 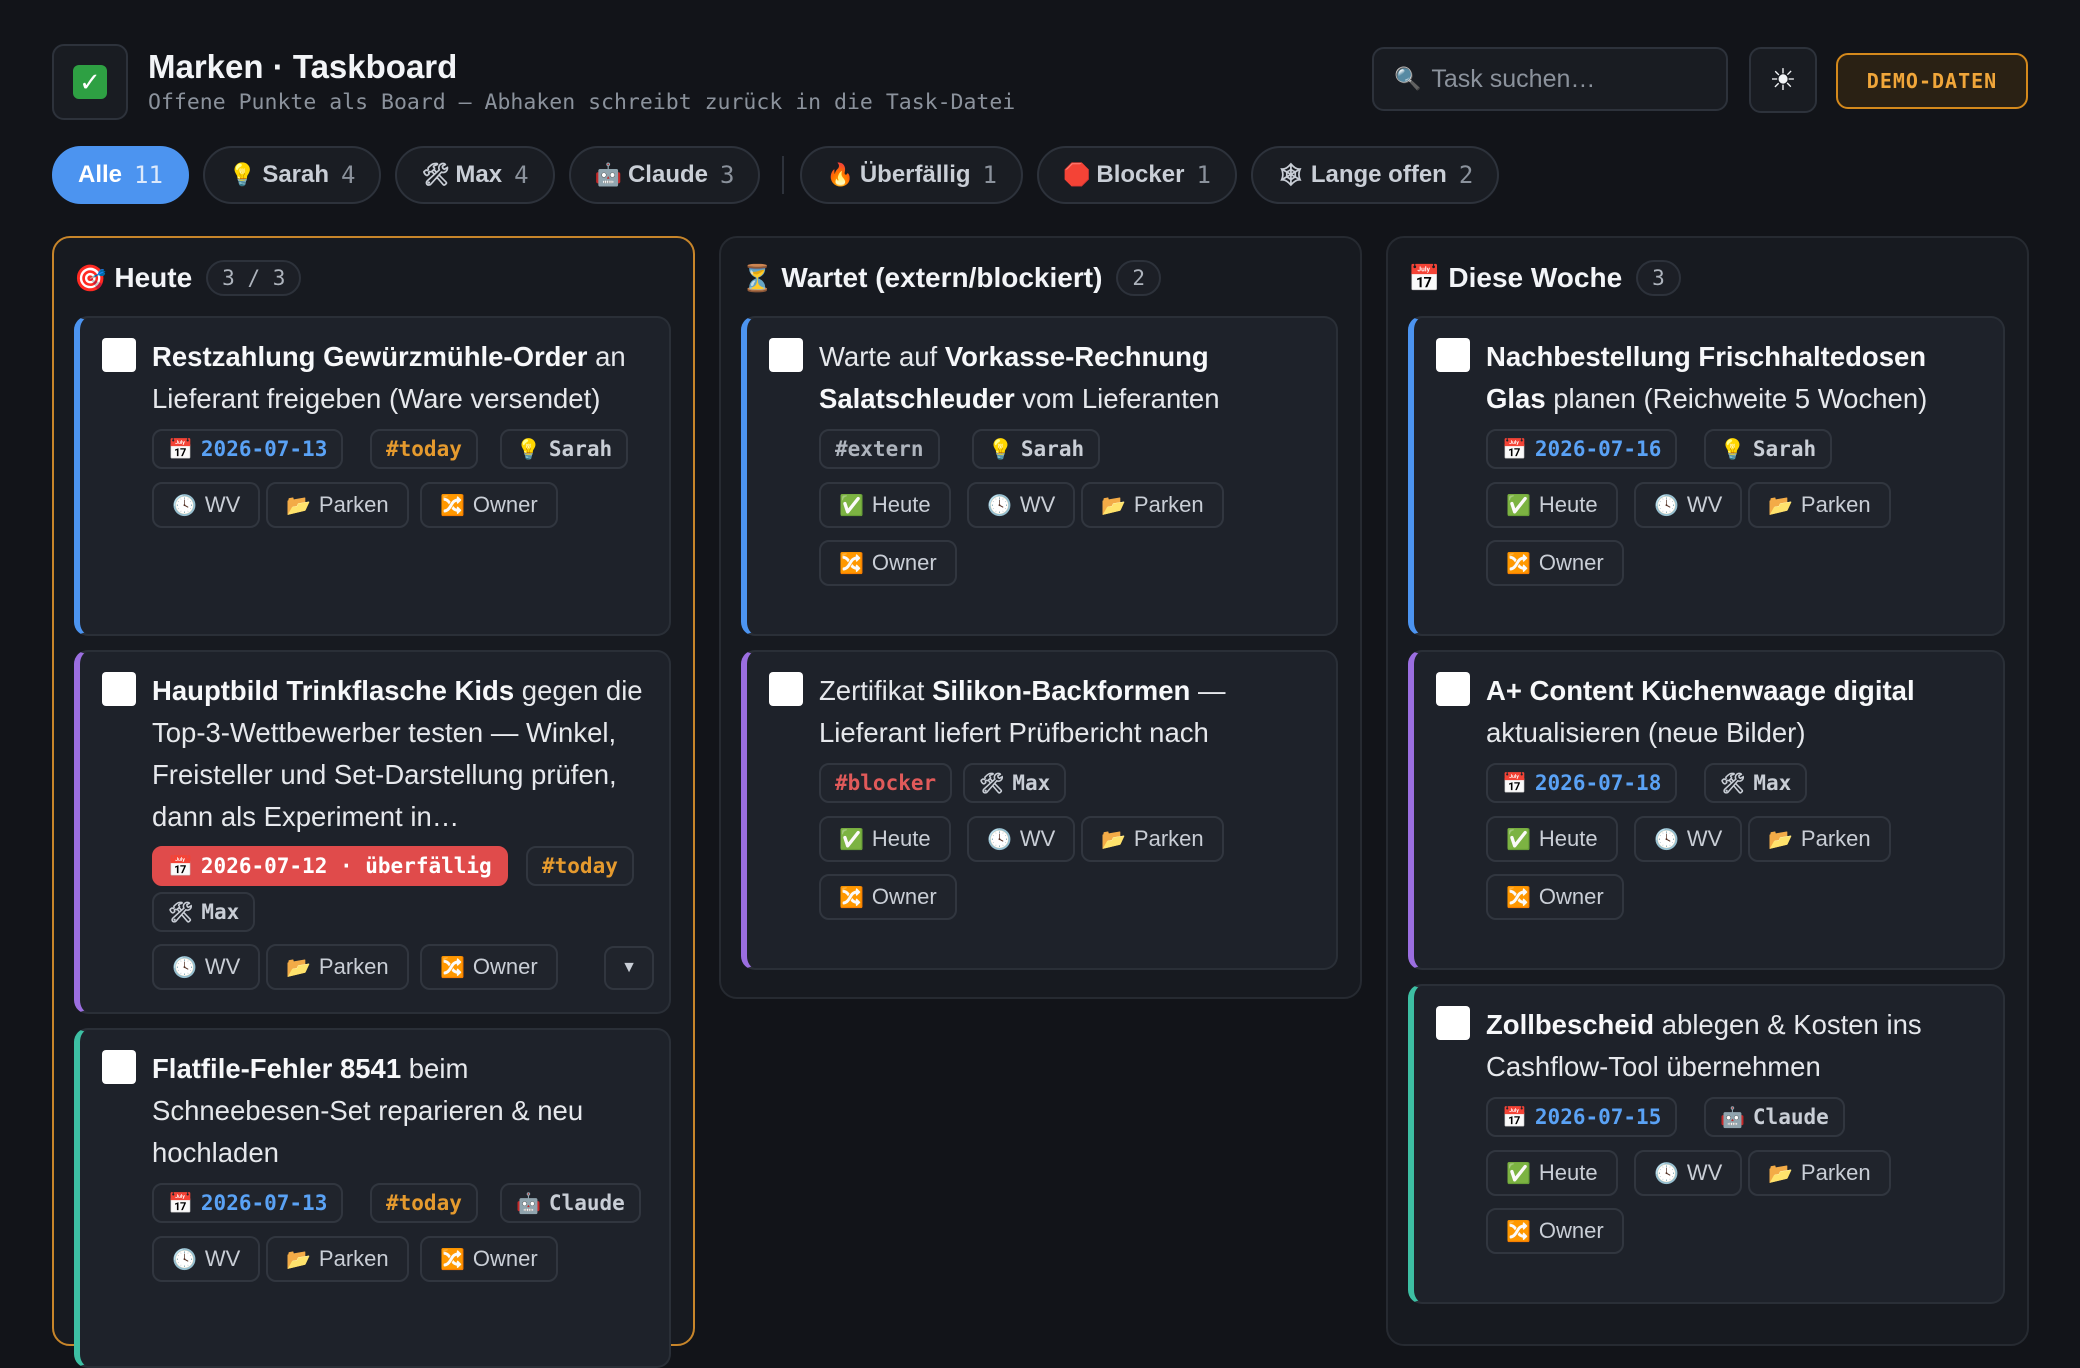 What do you see at coordinates (1582, 783) in the screenshot?
I see `due-date-tag: 📅 2026-07-18` at bounding box center [1582, 783].